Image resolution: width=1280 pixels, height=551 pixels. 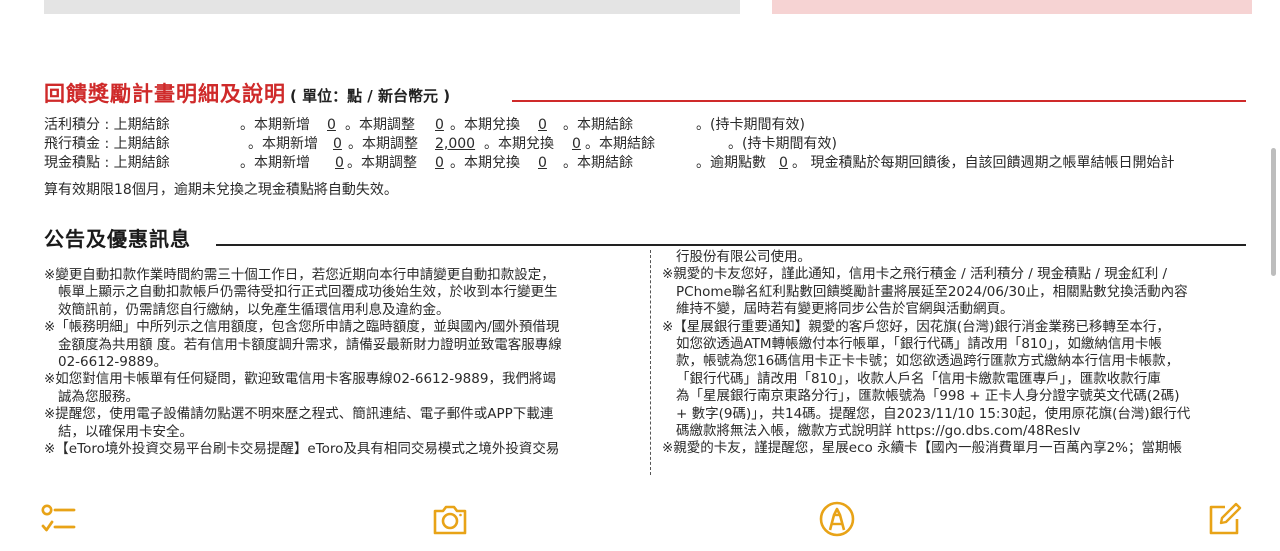 I want to click on camera-button, so click(x=450, y=519).